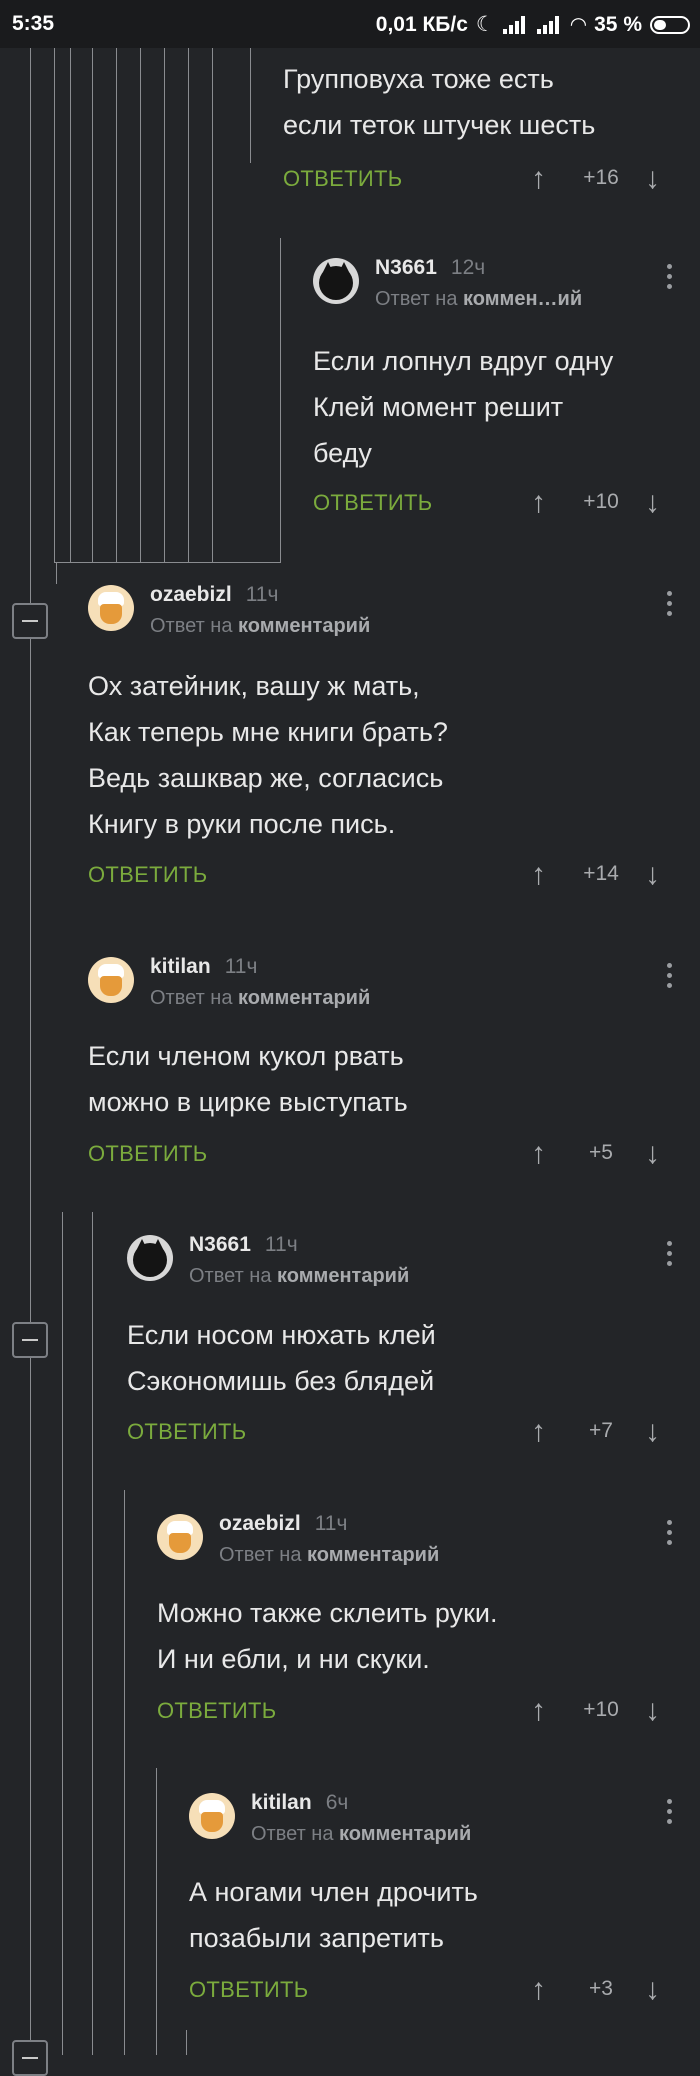  I want to click on battery-level: 35 %, so click(618, 24).